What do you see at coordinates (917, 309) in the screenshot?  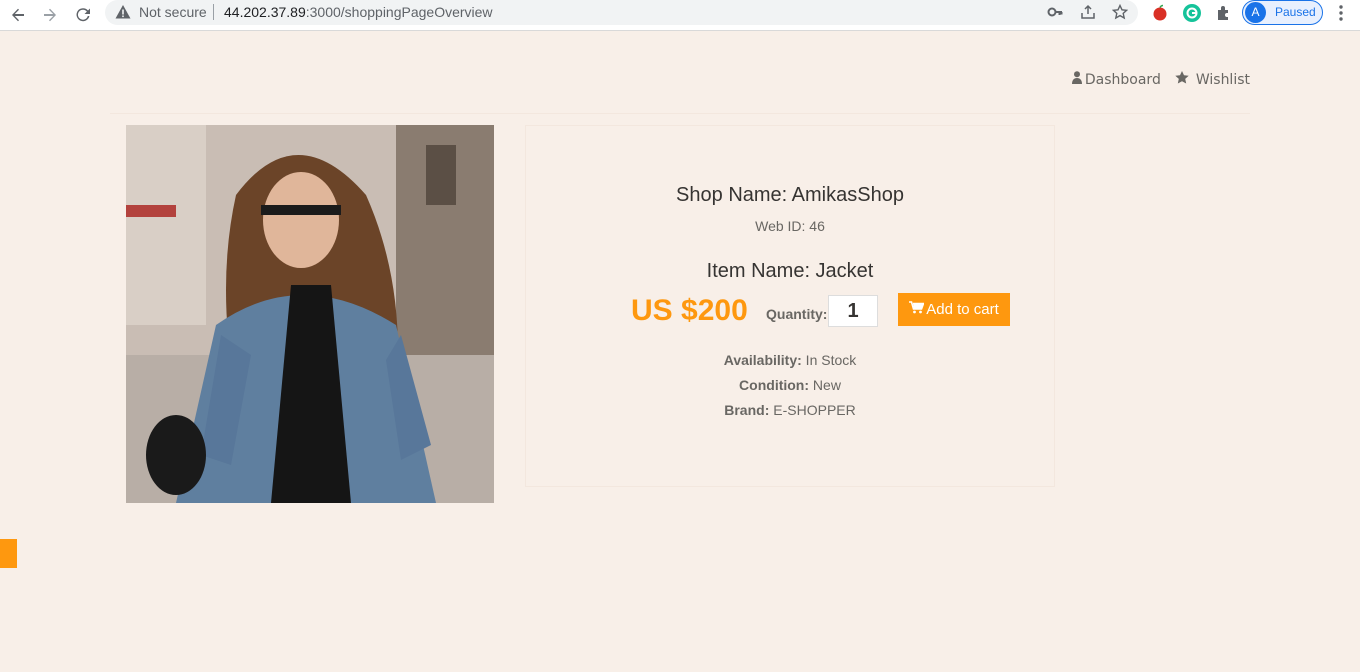 I see `cart-icon` at bounding box center [917, 309].